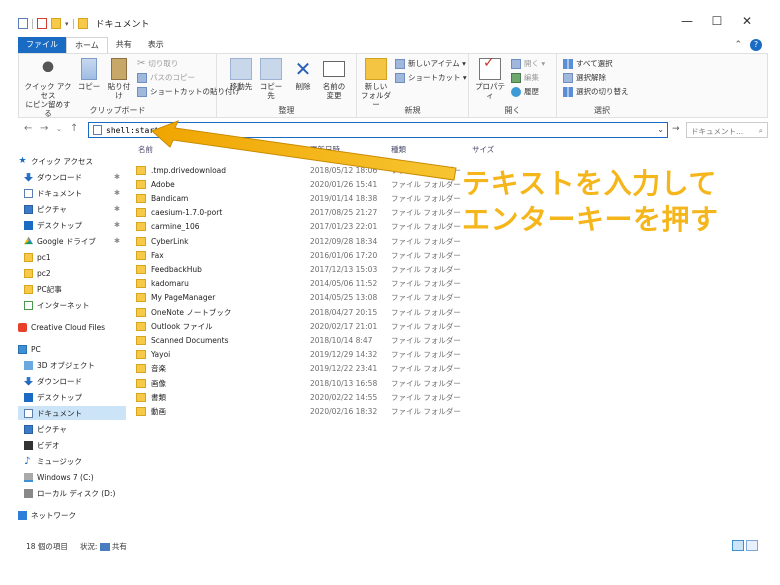 This screenshot has height=585, width=780. I want to click on annotation-line-2: エンターキーを押す, so click(590, 219).